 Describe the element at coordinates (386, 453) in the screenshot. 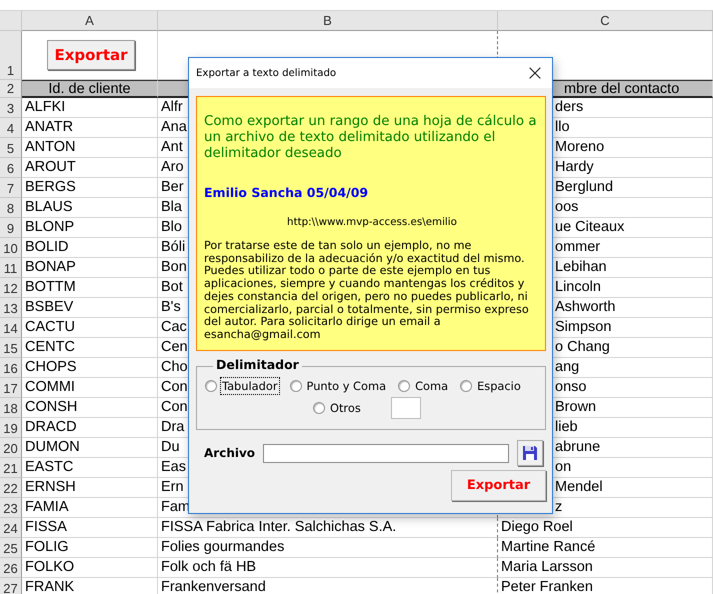

I see `file-path-field` at that location.